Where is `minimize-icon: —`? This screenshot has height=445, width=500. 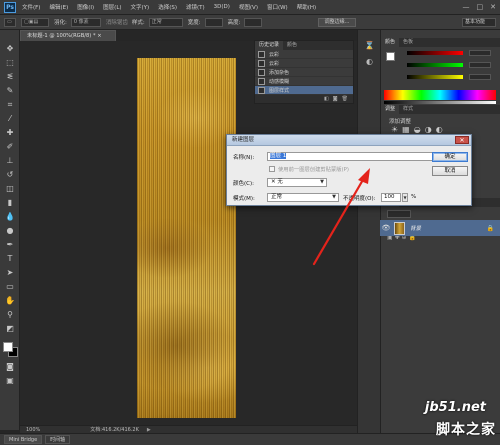 minimize-icon: — is located at coordinates (466, 7).